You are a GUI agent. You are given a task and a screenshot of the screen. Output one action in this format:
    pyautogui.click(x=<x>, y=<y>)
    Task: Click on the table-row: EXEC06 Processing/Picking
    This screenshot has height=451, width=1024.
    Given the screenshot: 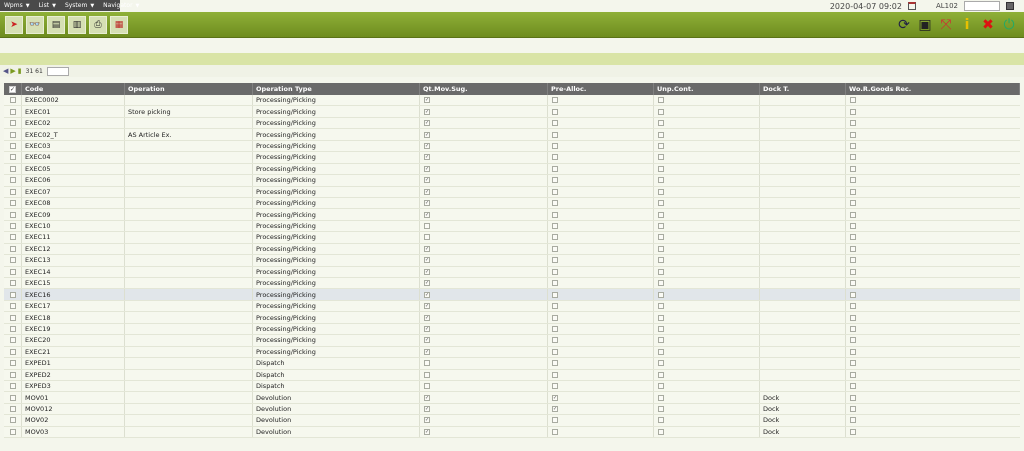 What is the action you would take?
    pyautogui.click(x=512, y=181)
    